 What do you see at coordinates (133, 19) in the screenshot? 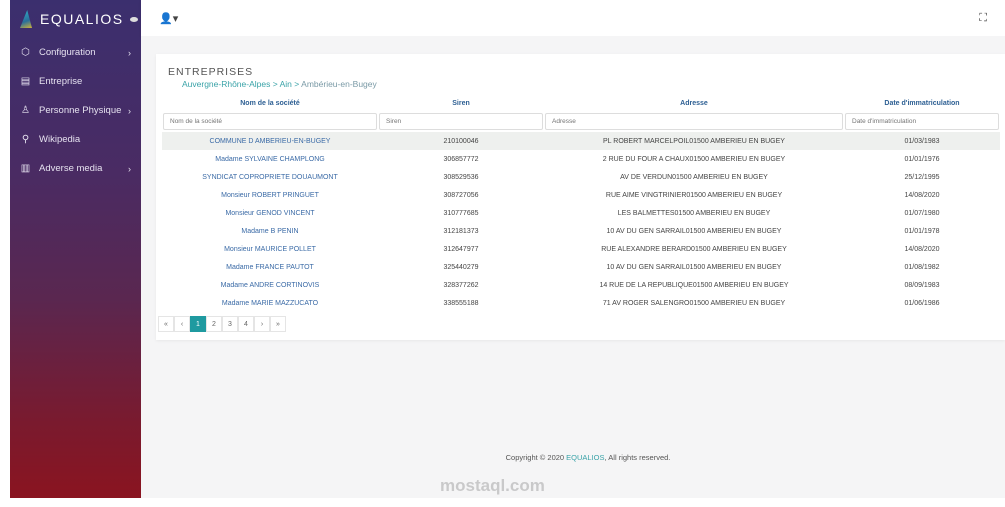
I see `toggle-icon` at bounding box center [133, 19].